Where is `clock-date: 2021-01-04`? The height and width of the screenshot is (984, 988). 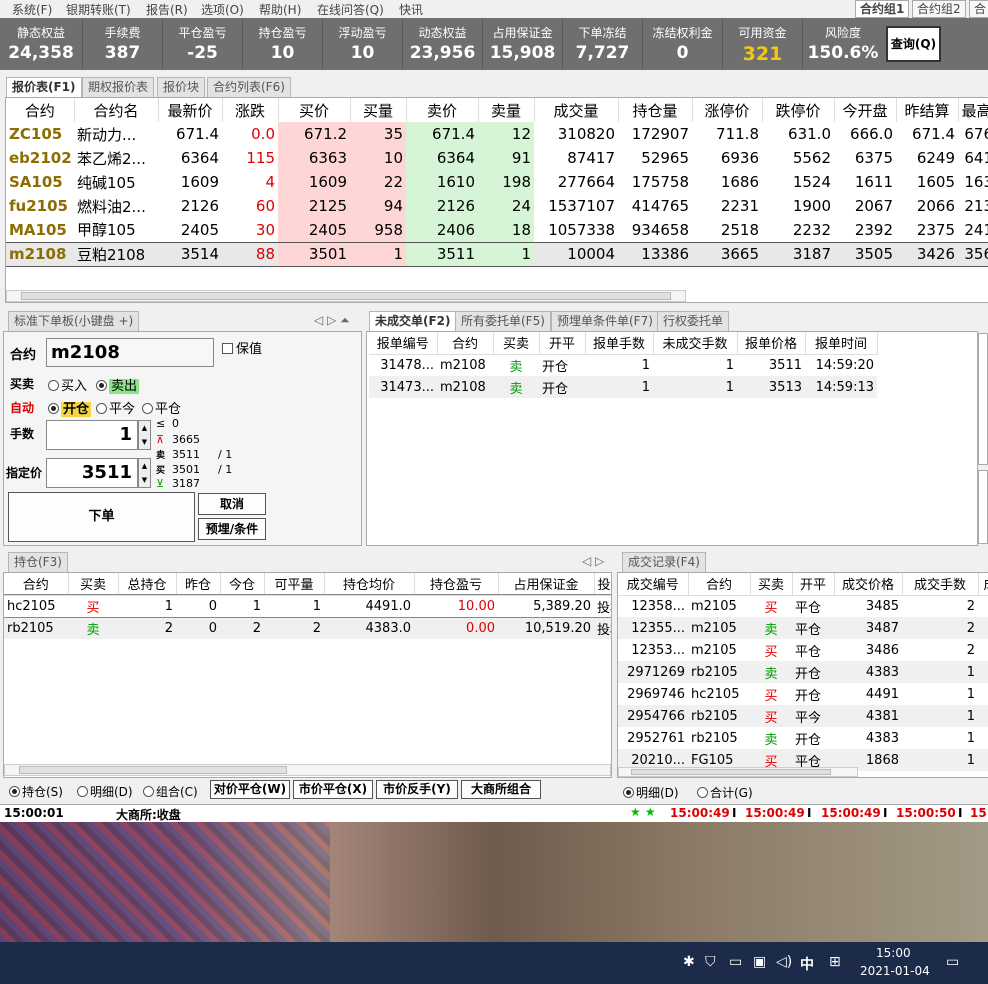
clock-date: 2021-01-04 is located at coordinates (895, 971).